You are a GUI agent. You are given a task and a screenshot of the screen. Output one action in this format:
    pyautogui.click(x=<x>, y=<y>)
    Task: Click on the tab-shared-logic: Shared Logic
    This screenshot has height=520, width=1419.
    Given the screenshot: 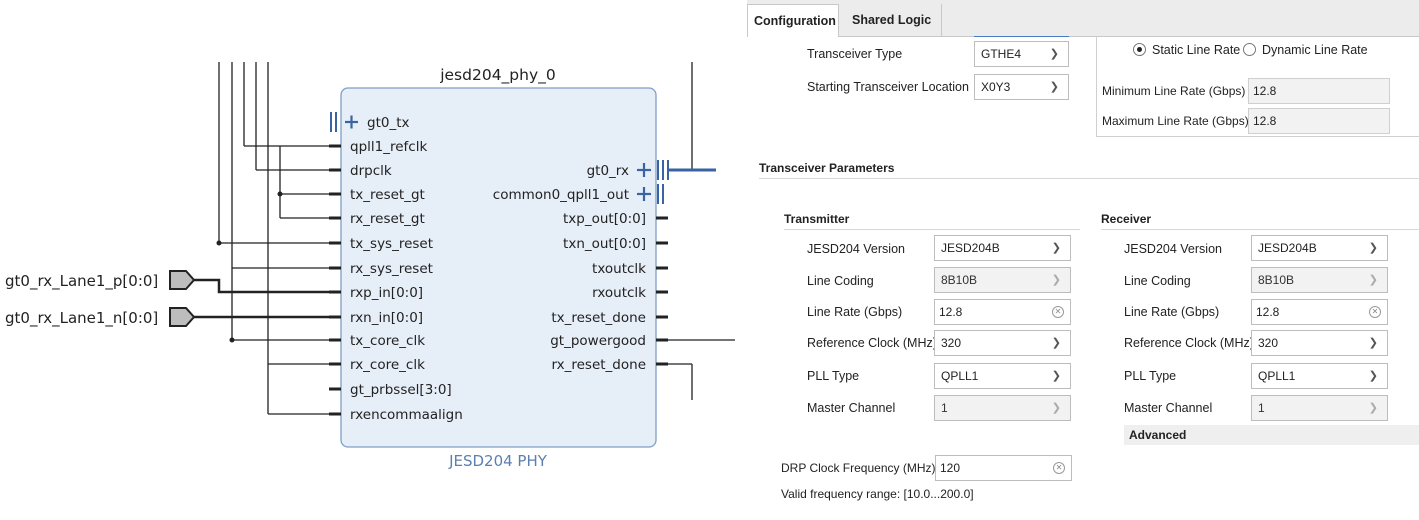 What is the action you would take?
    pyautogui.click(x=894, y=20)
    